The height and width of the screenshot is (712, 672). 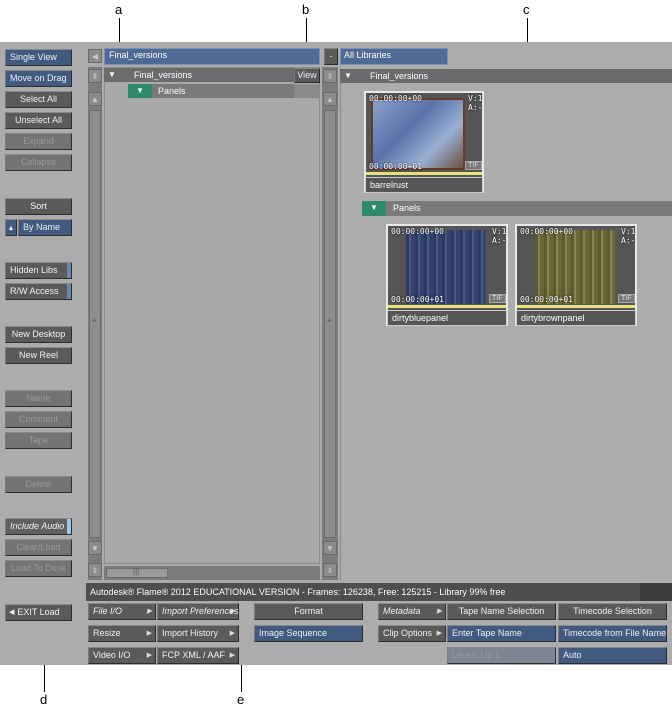 I want to click on import-preferences-label: Import Preferences, so click(x=200, y=611).